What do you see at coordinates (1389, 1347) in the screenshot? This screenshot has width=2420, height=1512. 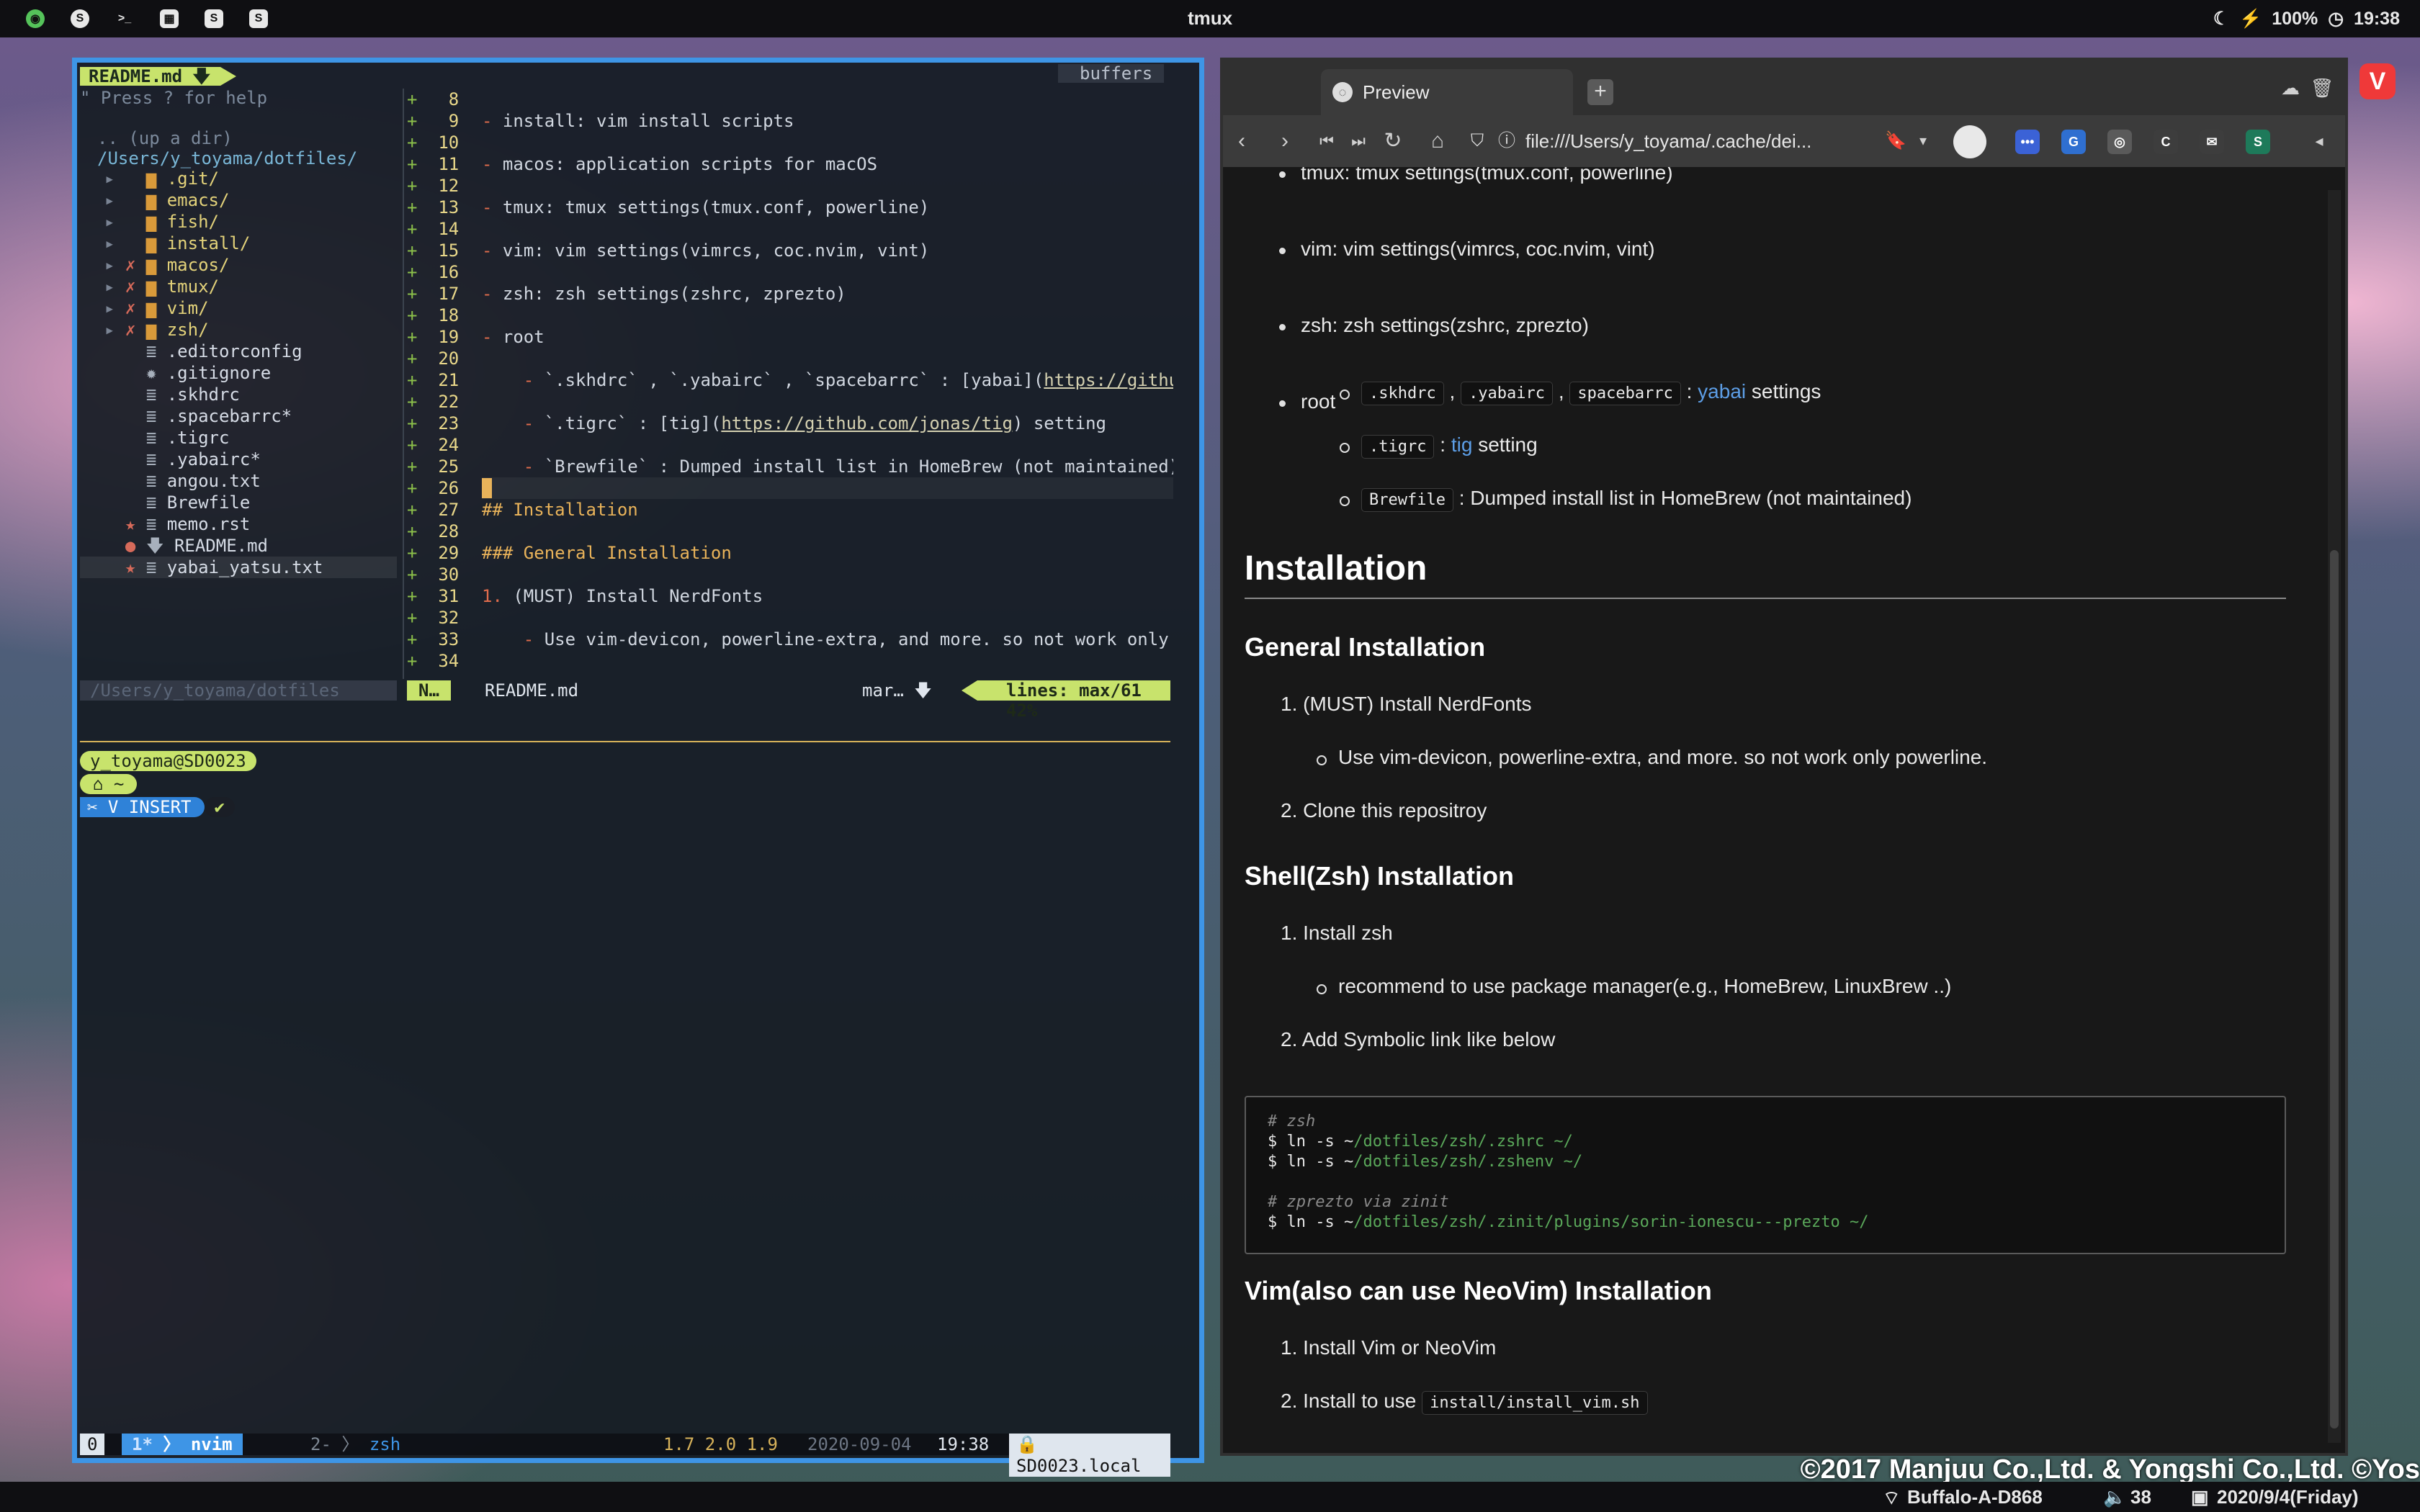 I see `ordered-item: 1. Install Vim or NeoVim` at bounding box center [1389, 1347].